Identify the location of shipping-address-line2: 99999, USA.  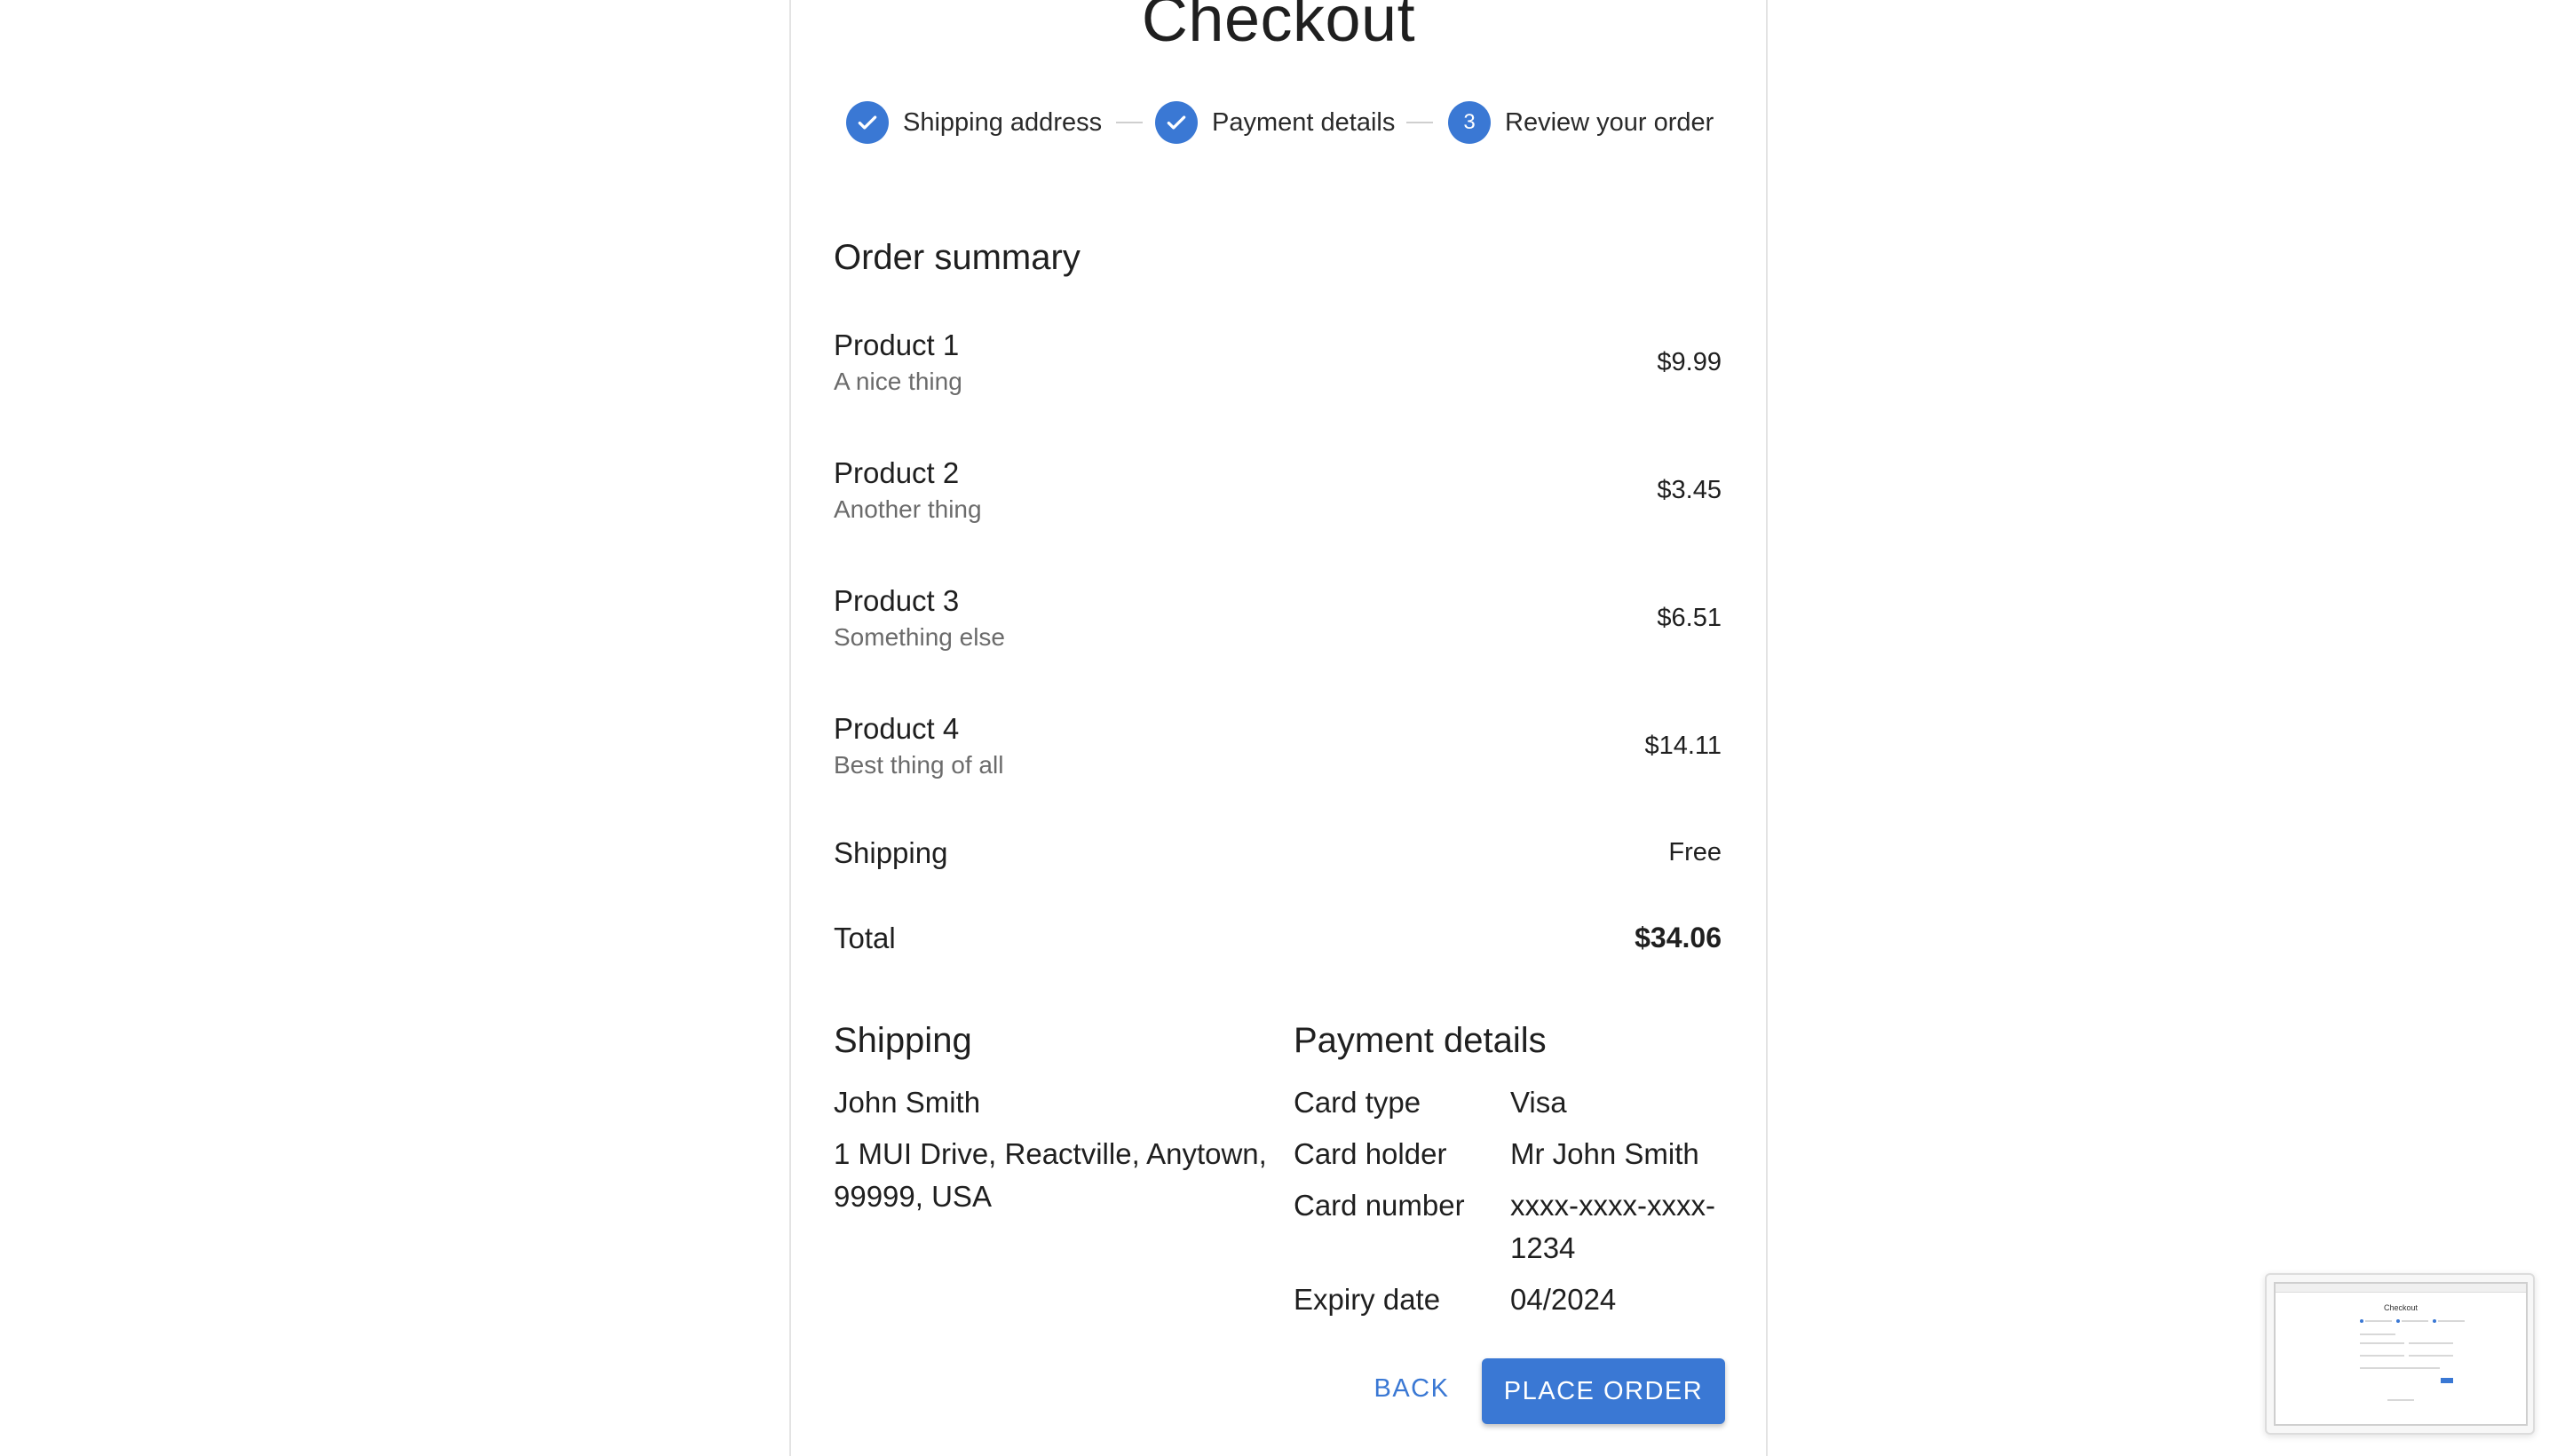
(913, 1196).